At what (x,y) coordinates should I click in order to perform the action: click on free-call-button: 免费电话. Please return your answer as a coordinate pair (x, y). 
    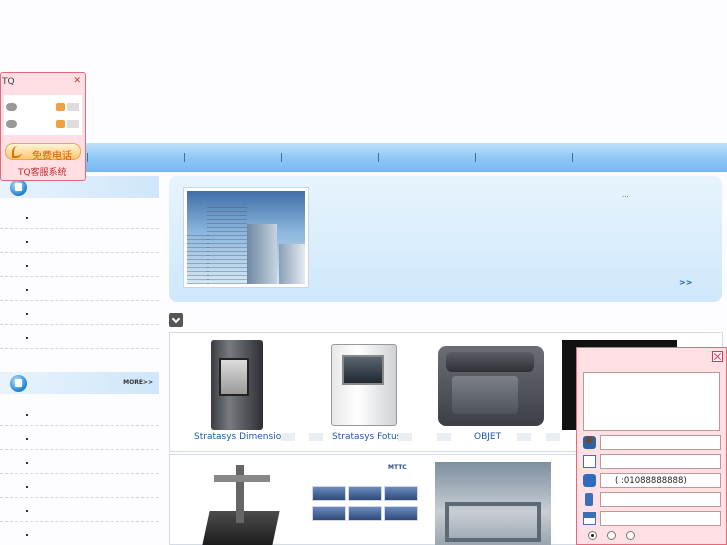
    Looking at the image, I should click on (43, 152).